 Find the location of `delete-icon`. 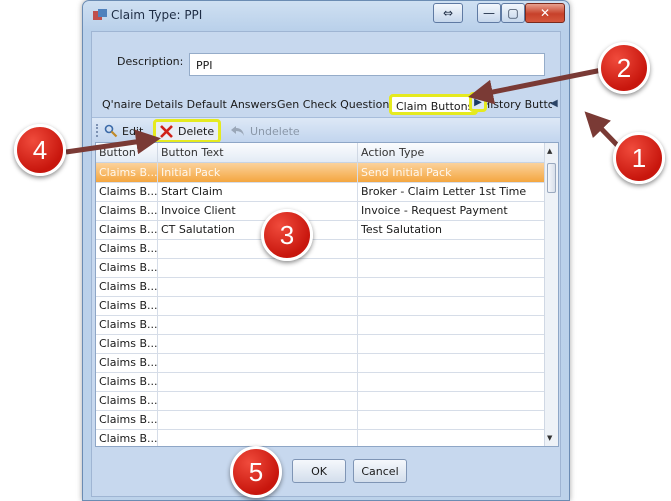

delete-icon is located at coordinates (166, 131).